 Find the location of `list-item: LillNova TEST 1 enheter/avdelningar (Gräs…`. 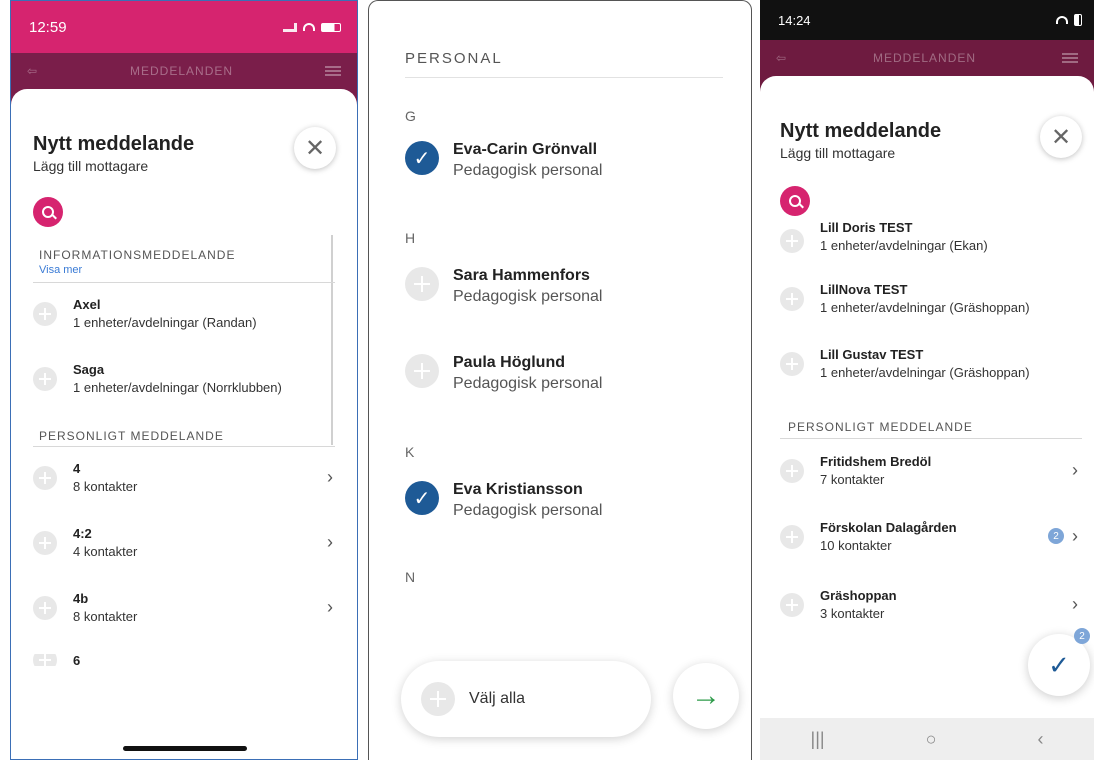

list-item: LillNova TEST 1 enheter/avdelningar (Gräs… is located at coordinates (930, 298).